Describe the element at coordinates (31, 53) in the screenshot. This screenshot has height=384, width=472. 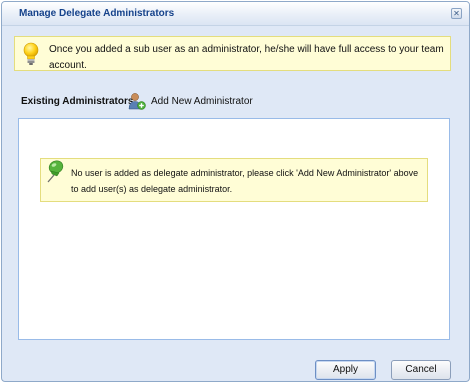
I see `lightbulb-icon` at that location.